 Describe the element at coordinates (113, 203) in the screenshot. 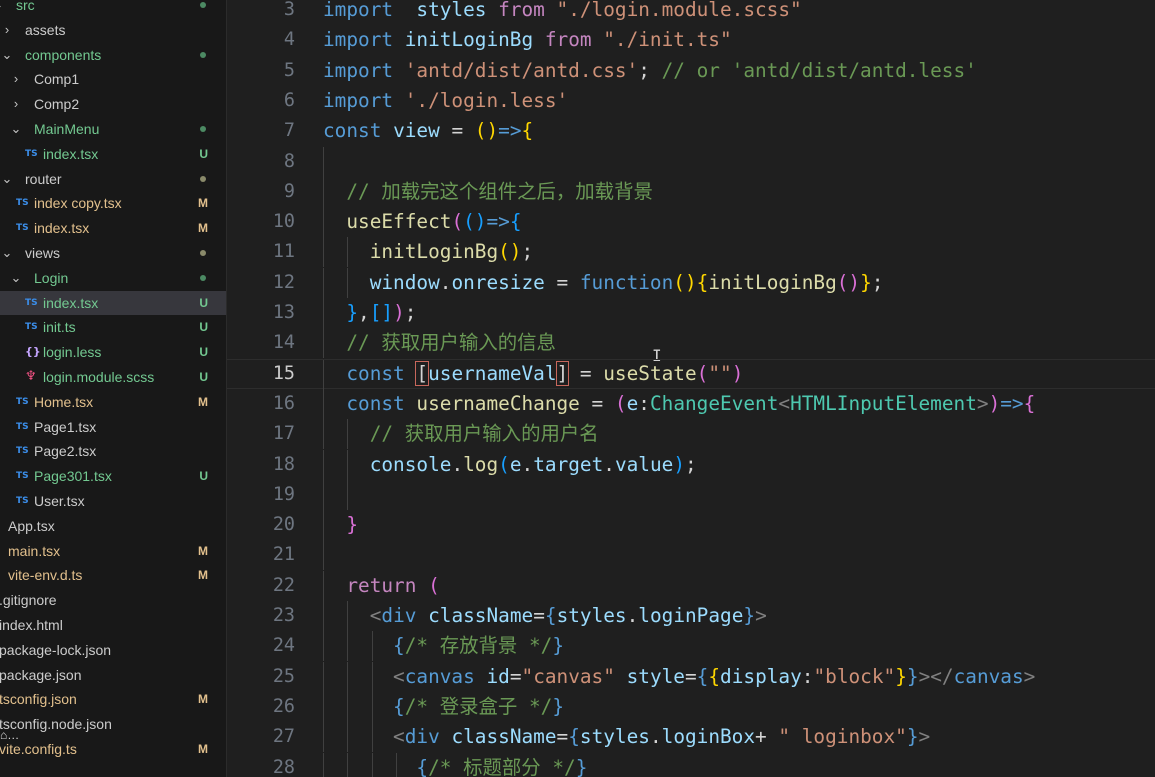

I see `explorer-file: TS index copy.tsx M` at that location.